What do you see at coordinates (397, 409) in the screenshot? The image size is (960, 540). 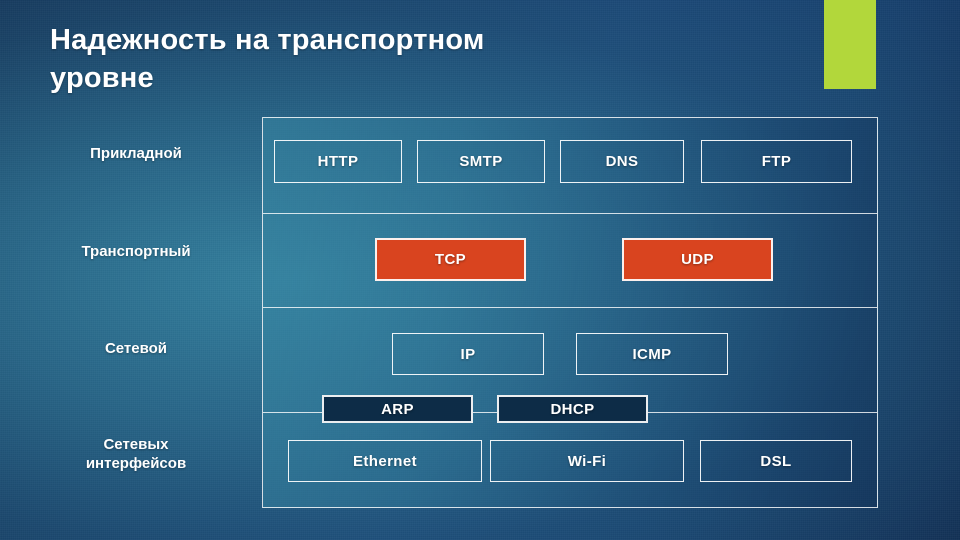 I see `protocol-box-arp: ARP` at bounding box center [397, 409].